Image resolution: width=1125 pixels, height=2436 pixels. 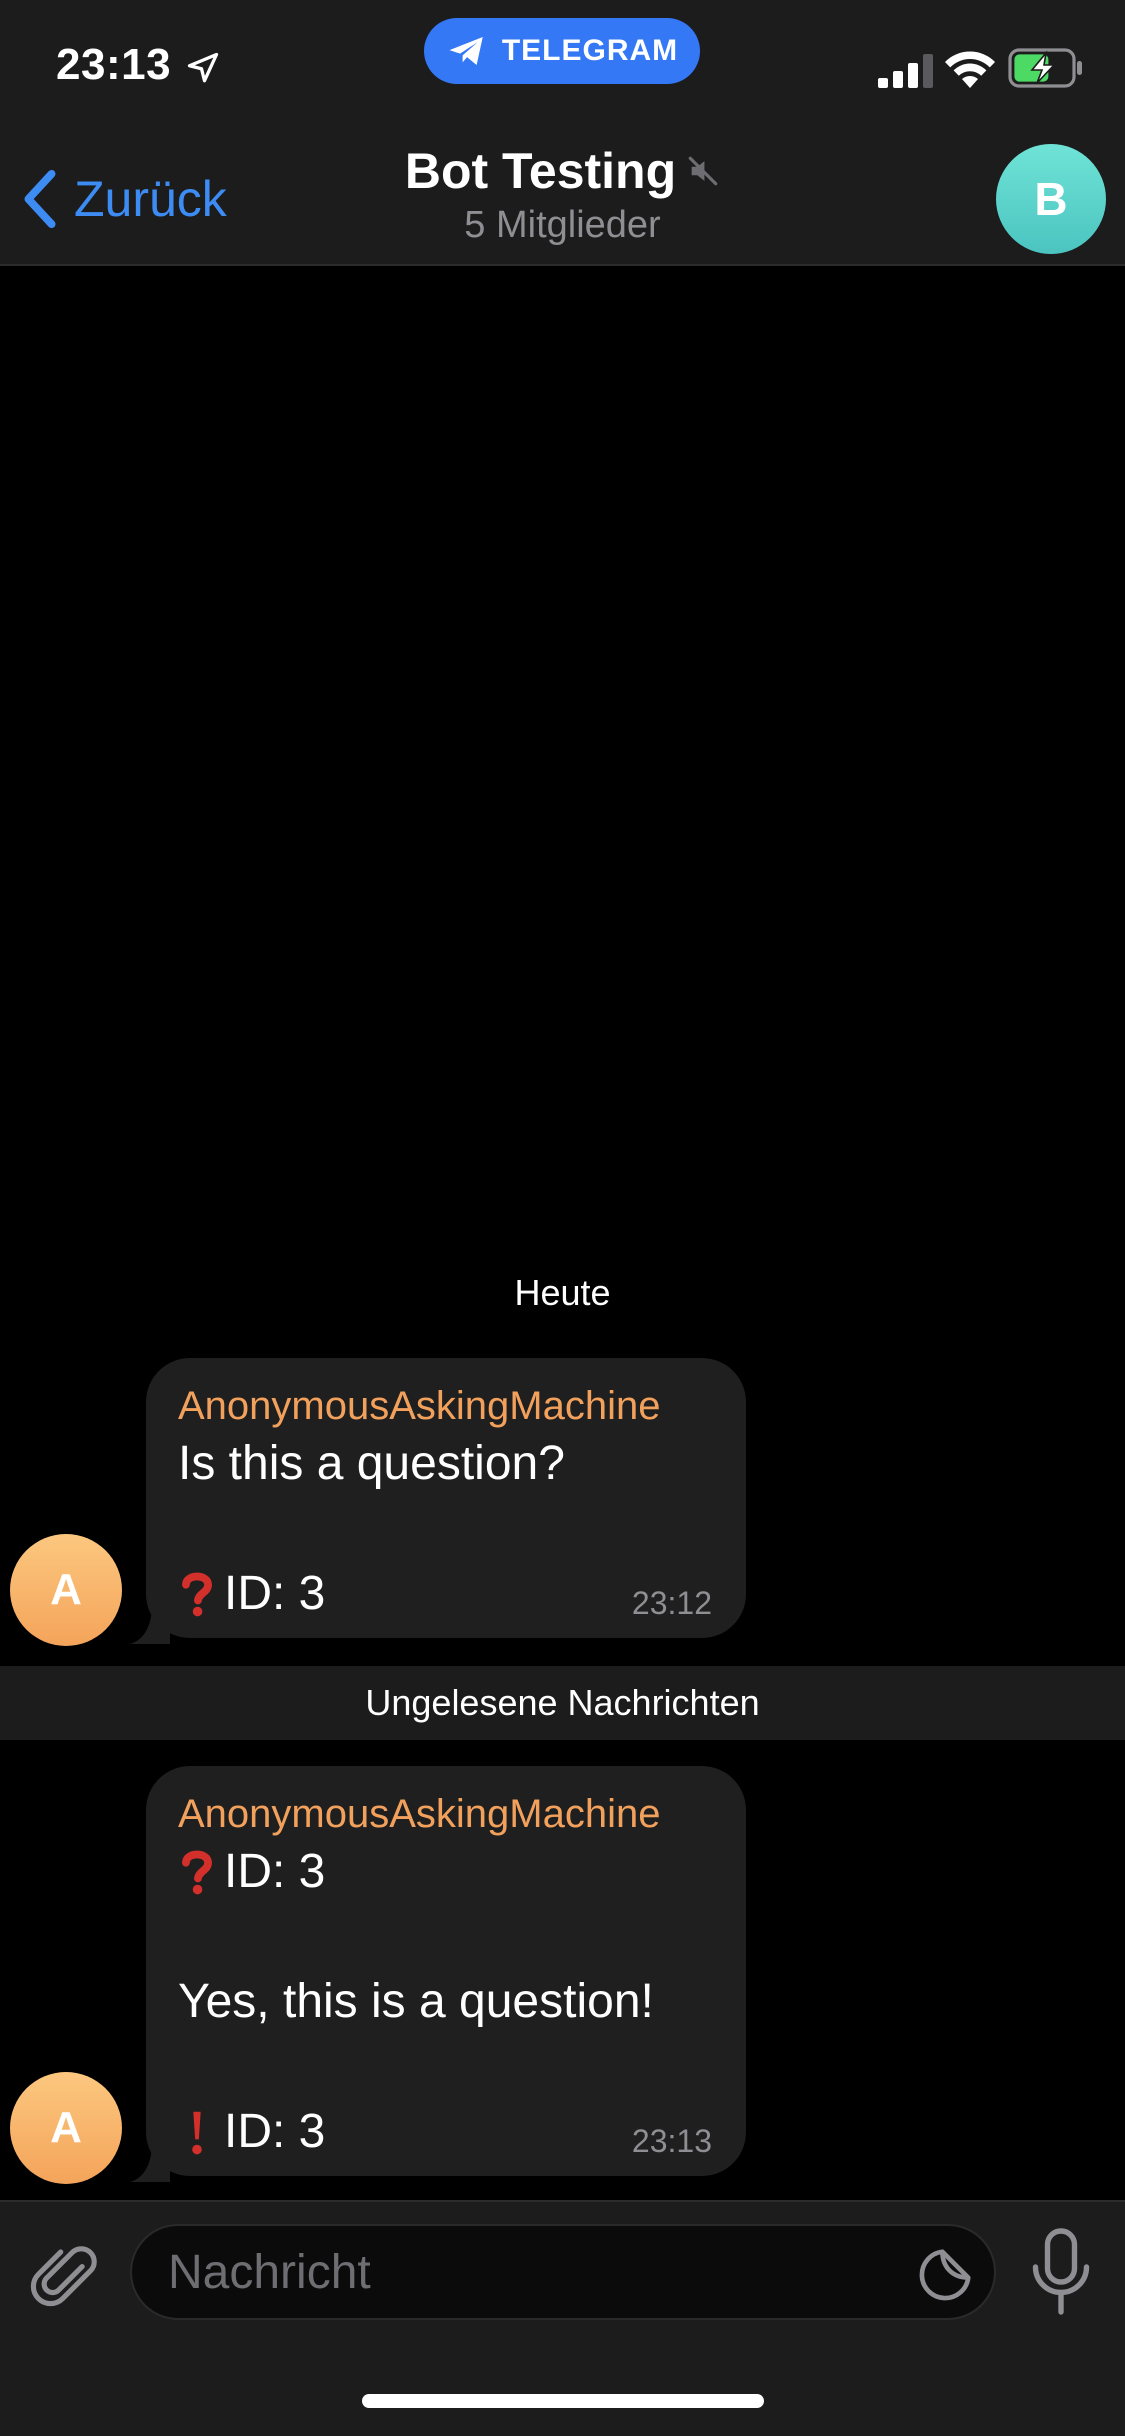 I want to click on message-text: Is this a question?, so click(x=371, y=1463).